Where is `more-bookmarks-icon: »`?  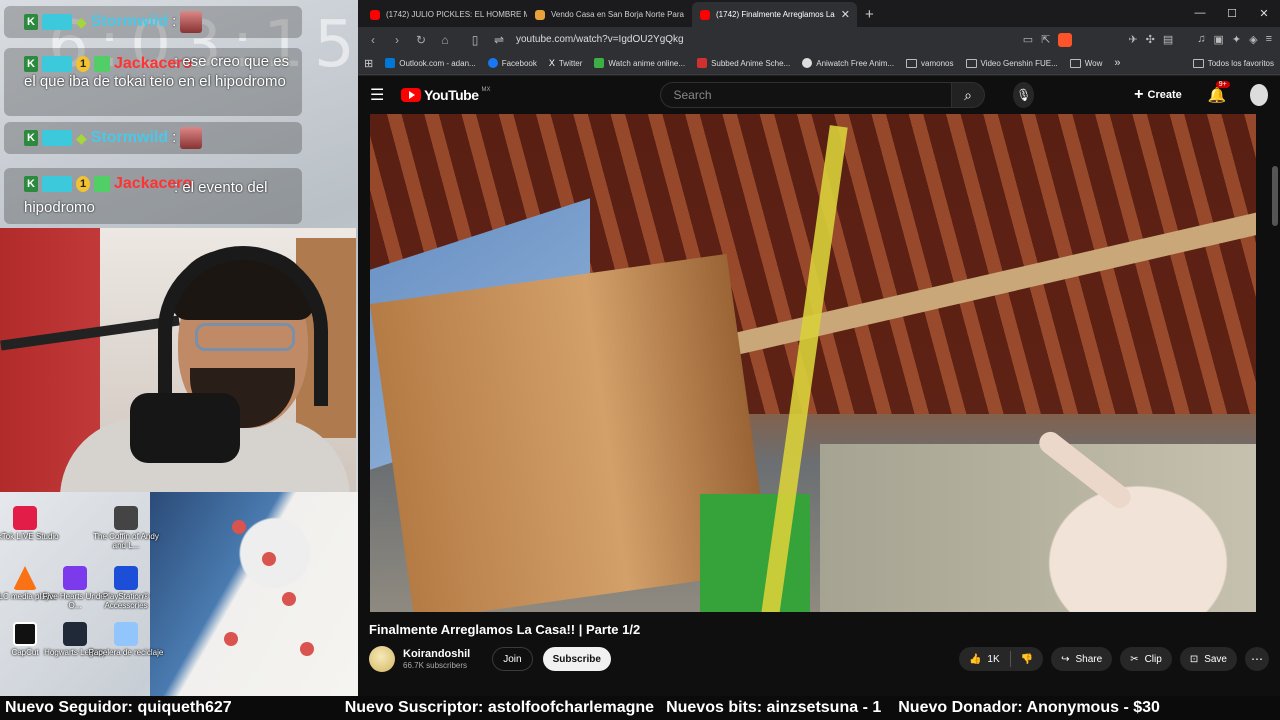 more-bookmarks-icon: » is located at coordinates (1117, 63).